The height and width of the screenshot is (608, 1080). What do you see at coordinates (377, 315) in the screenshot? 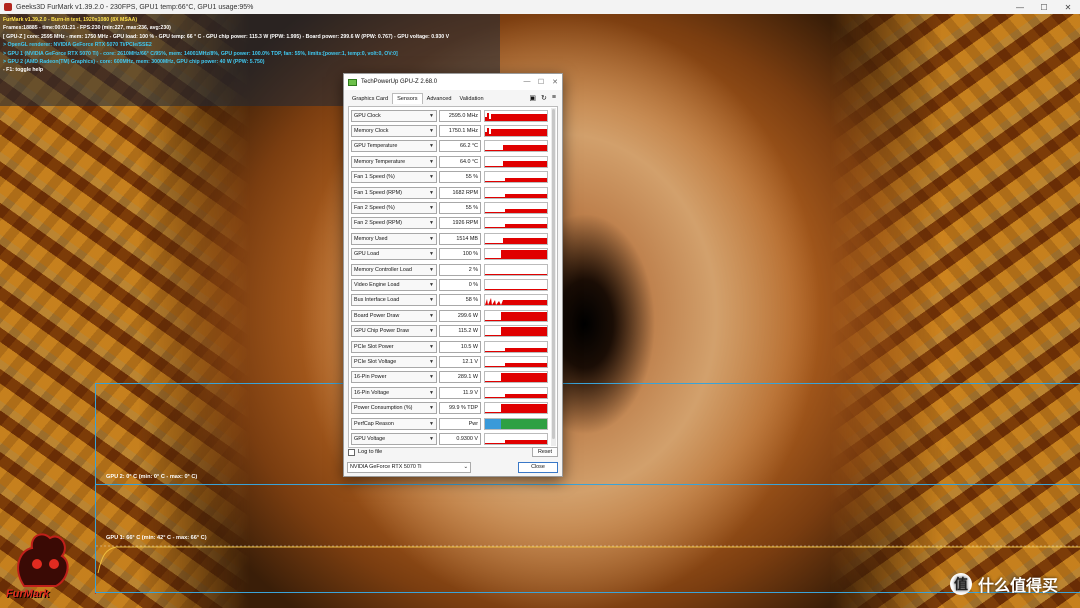
I see `sensor-name: Board Power Draw` at bounding box center [377, 315].